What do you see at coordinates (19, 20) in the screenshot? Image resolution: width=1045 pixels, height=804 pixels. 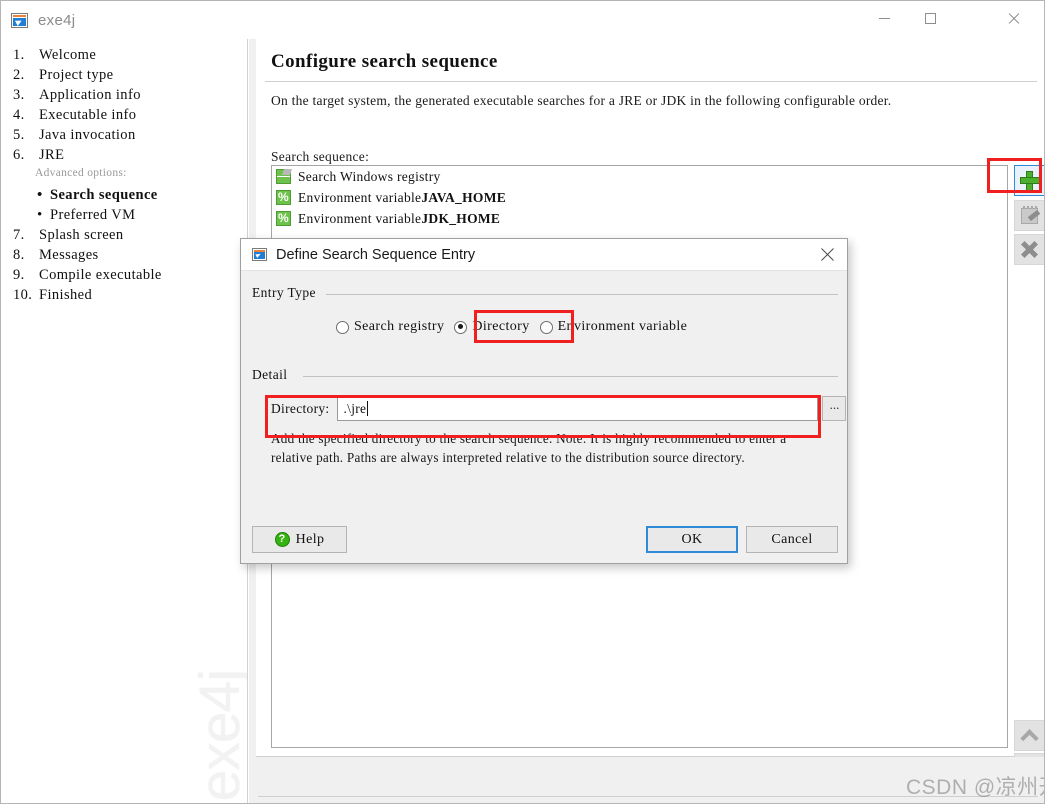 I see `exe4j-app-icon` at bounding box center [19, 20].